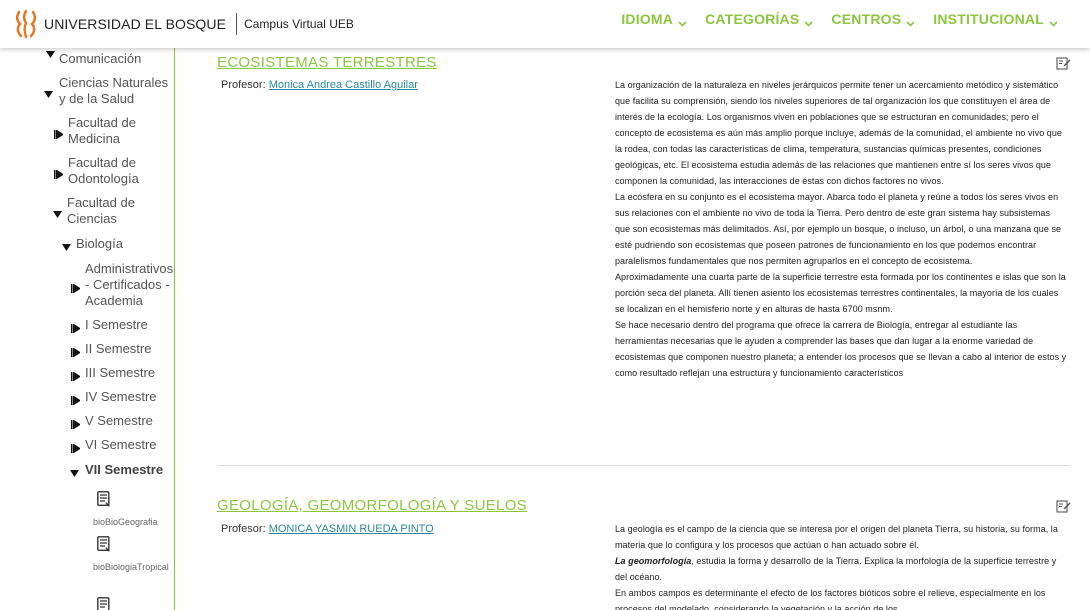 This screenshot has width=1090, height=610. I want to click on tree-item-facultad-odontologia: Facultad de Odontología, so click(114, 171).